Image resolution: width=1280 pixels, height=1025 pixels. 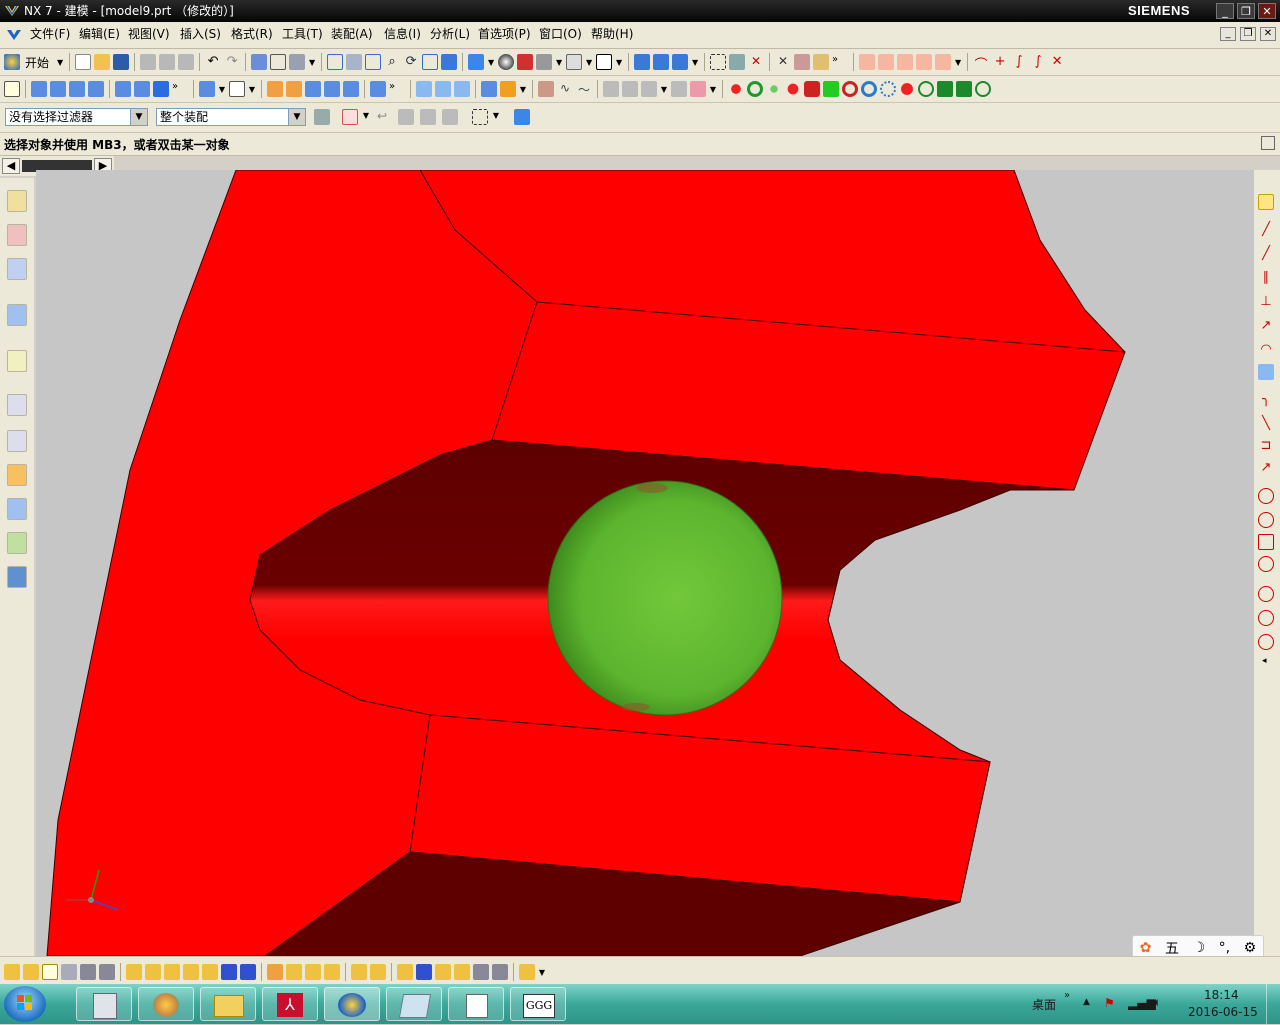 What do you see at coordinates (1266, 302) in the screenshot?
I see `perpendicular-line-icon: ⊥` at bounding box center [1266, 302].